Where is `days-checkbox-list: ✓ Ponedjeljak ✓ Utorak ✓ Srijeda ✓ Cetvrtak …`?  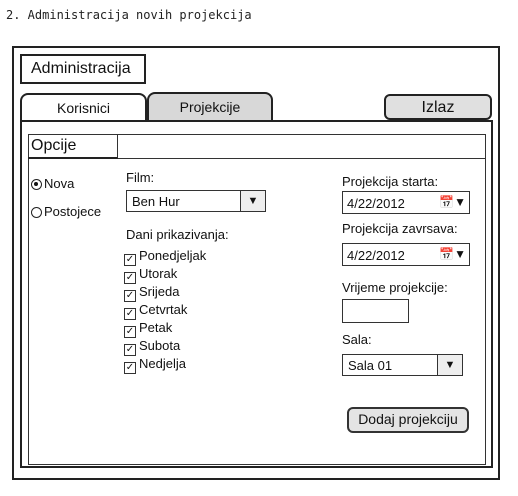 days-checkbox-list: ✓ Ponedjeljak ✓ Utorak ✓ Srijeda ✓ Cetvrtak … is located at coordinates (165, 311).